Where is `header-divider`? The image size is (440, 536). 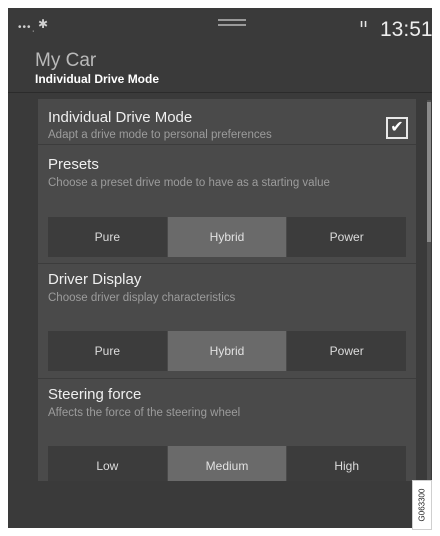 header-divider is located at coordinates (220, 92).